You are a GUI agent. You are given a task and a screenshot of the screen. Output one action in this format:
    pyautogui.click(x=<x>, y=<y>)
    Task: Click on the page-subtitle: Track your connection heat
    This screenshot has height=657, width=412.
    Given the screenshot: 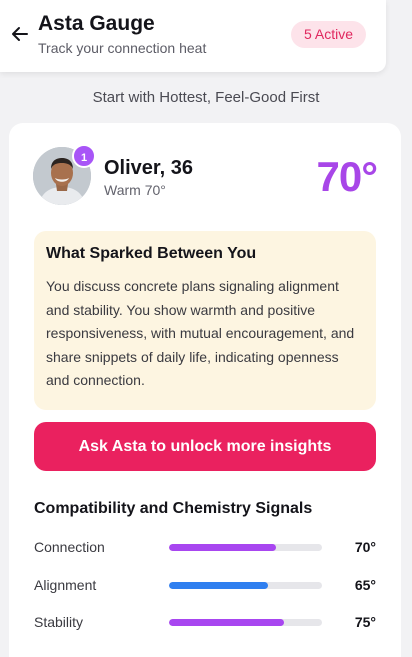 What is the action you would take?
    pyautogui.click(x=122, y=48)
    